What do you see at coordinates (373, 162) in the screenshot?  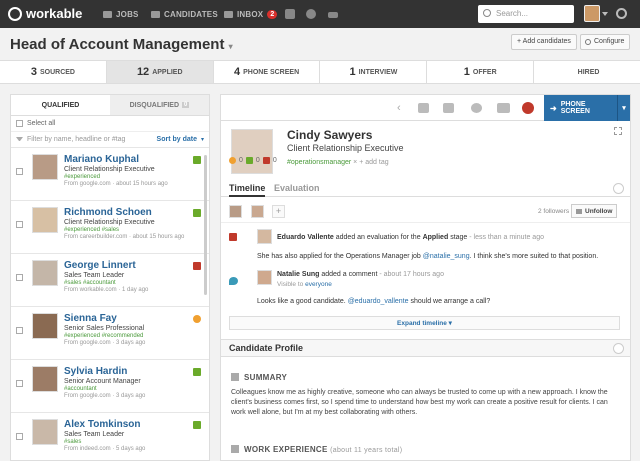 I see `add-tag-link: + add tag` at bounding box center [373, 162].